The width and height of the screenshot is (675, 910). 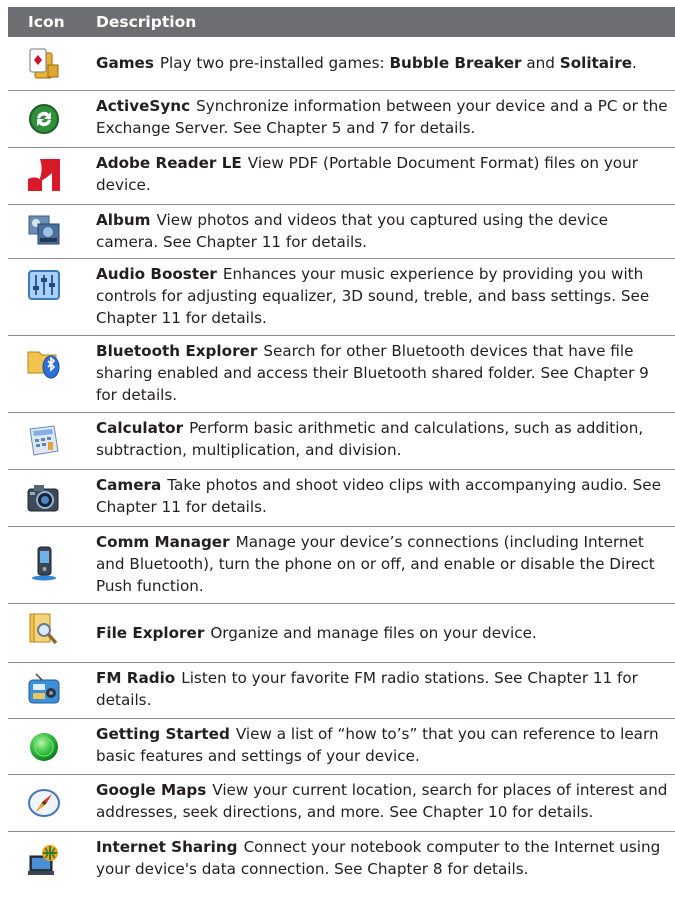 What do you see at coordinates (596, 63) in the screenshot?
I see `game-name: Solitaire` at bounding box center [596, 63].